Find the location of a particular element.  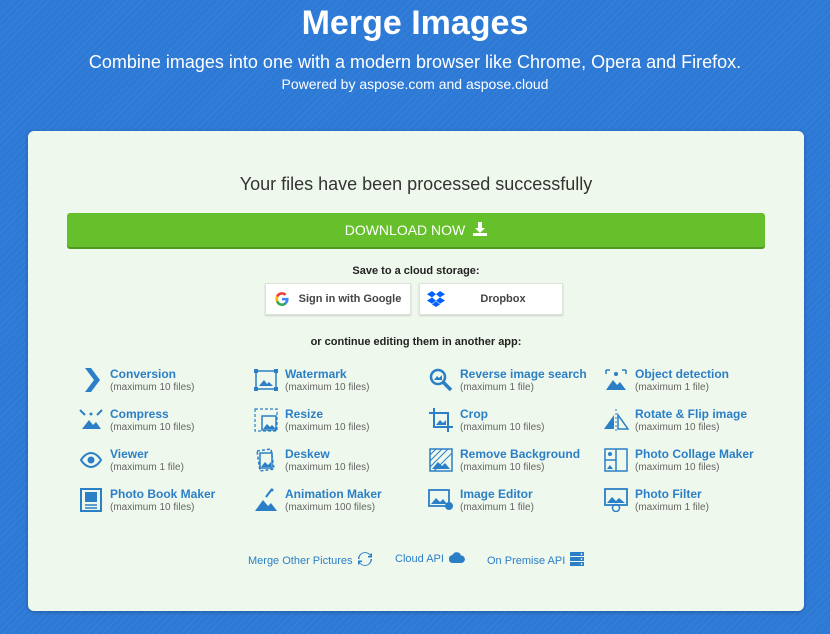

google-icon is located at coordinates (282, 299).